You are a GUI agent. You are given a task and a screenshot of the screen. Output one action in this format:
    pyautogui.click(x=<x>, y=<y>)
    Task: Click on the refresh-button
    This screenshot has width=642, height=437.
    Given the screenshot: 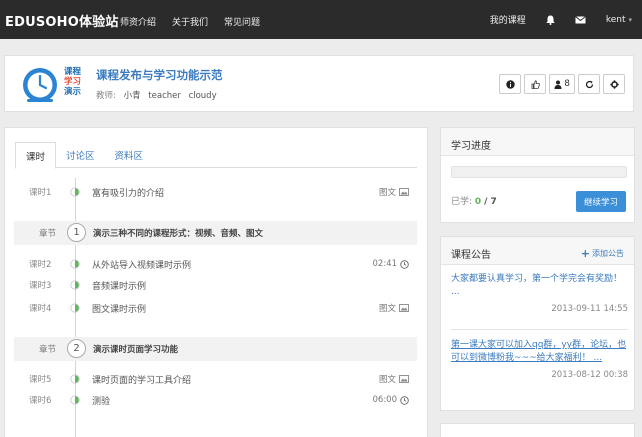 What is the action you would take?
    pyautogui.click(x=589, y=84)
    